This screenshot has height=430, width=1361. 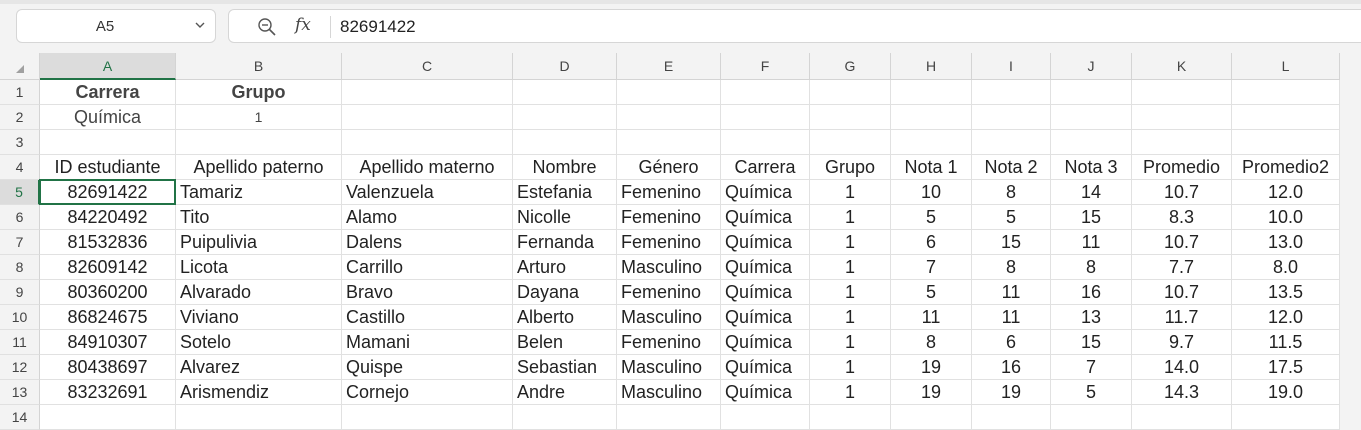 I want to click on cell-g6: 1, so click(x=850, y=217).